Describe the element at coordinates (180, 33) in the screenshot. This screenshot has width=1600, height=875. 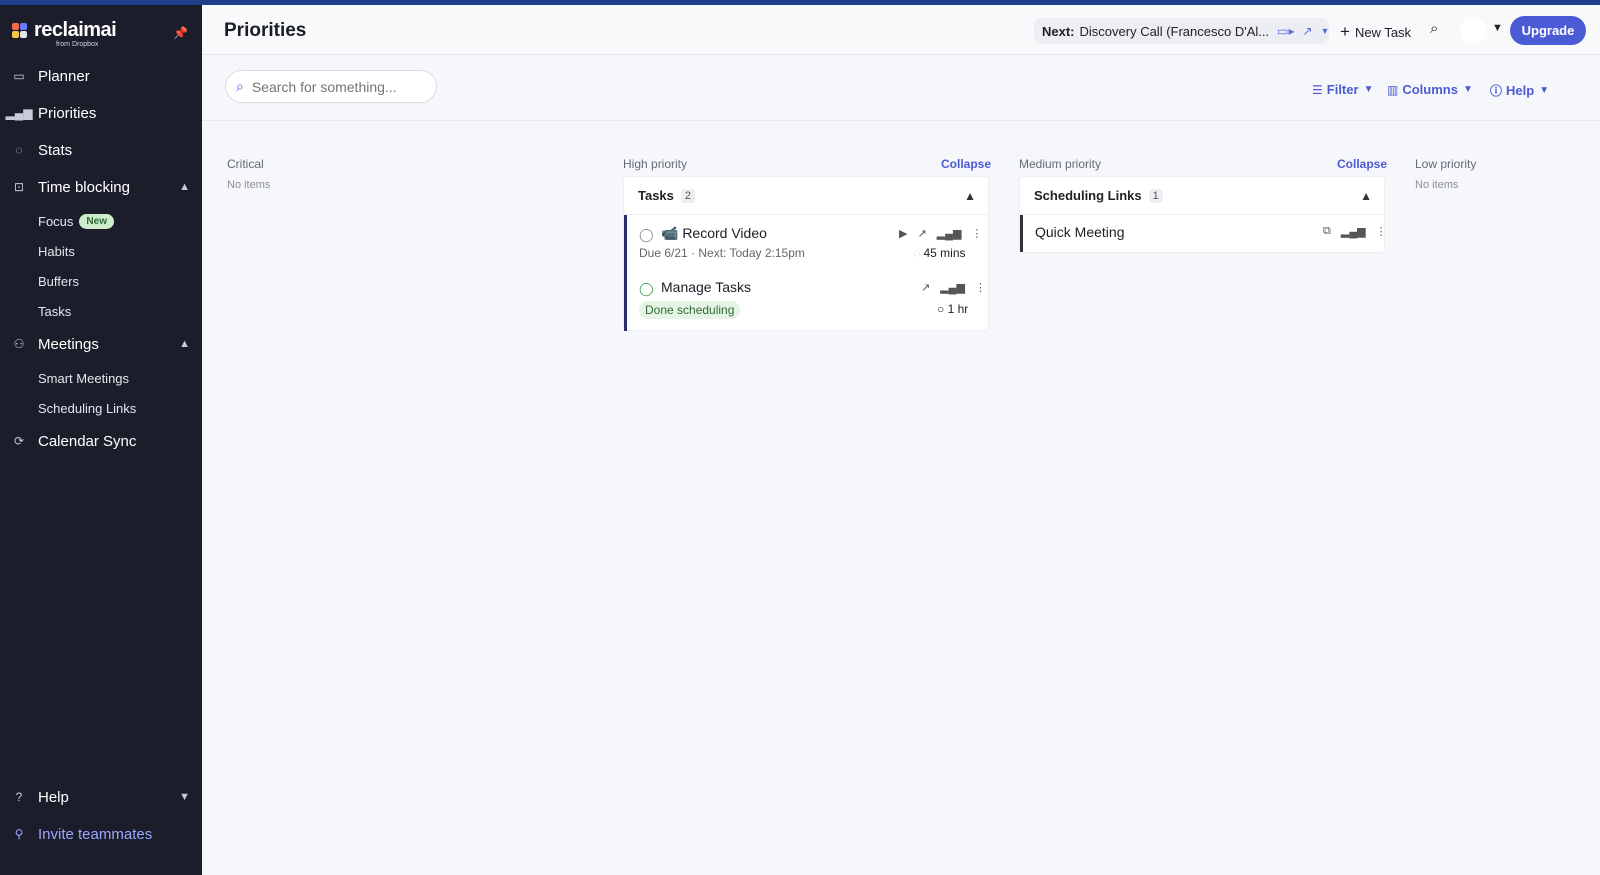
I see `pin-icon: 📌` at that location.